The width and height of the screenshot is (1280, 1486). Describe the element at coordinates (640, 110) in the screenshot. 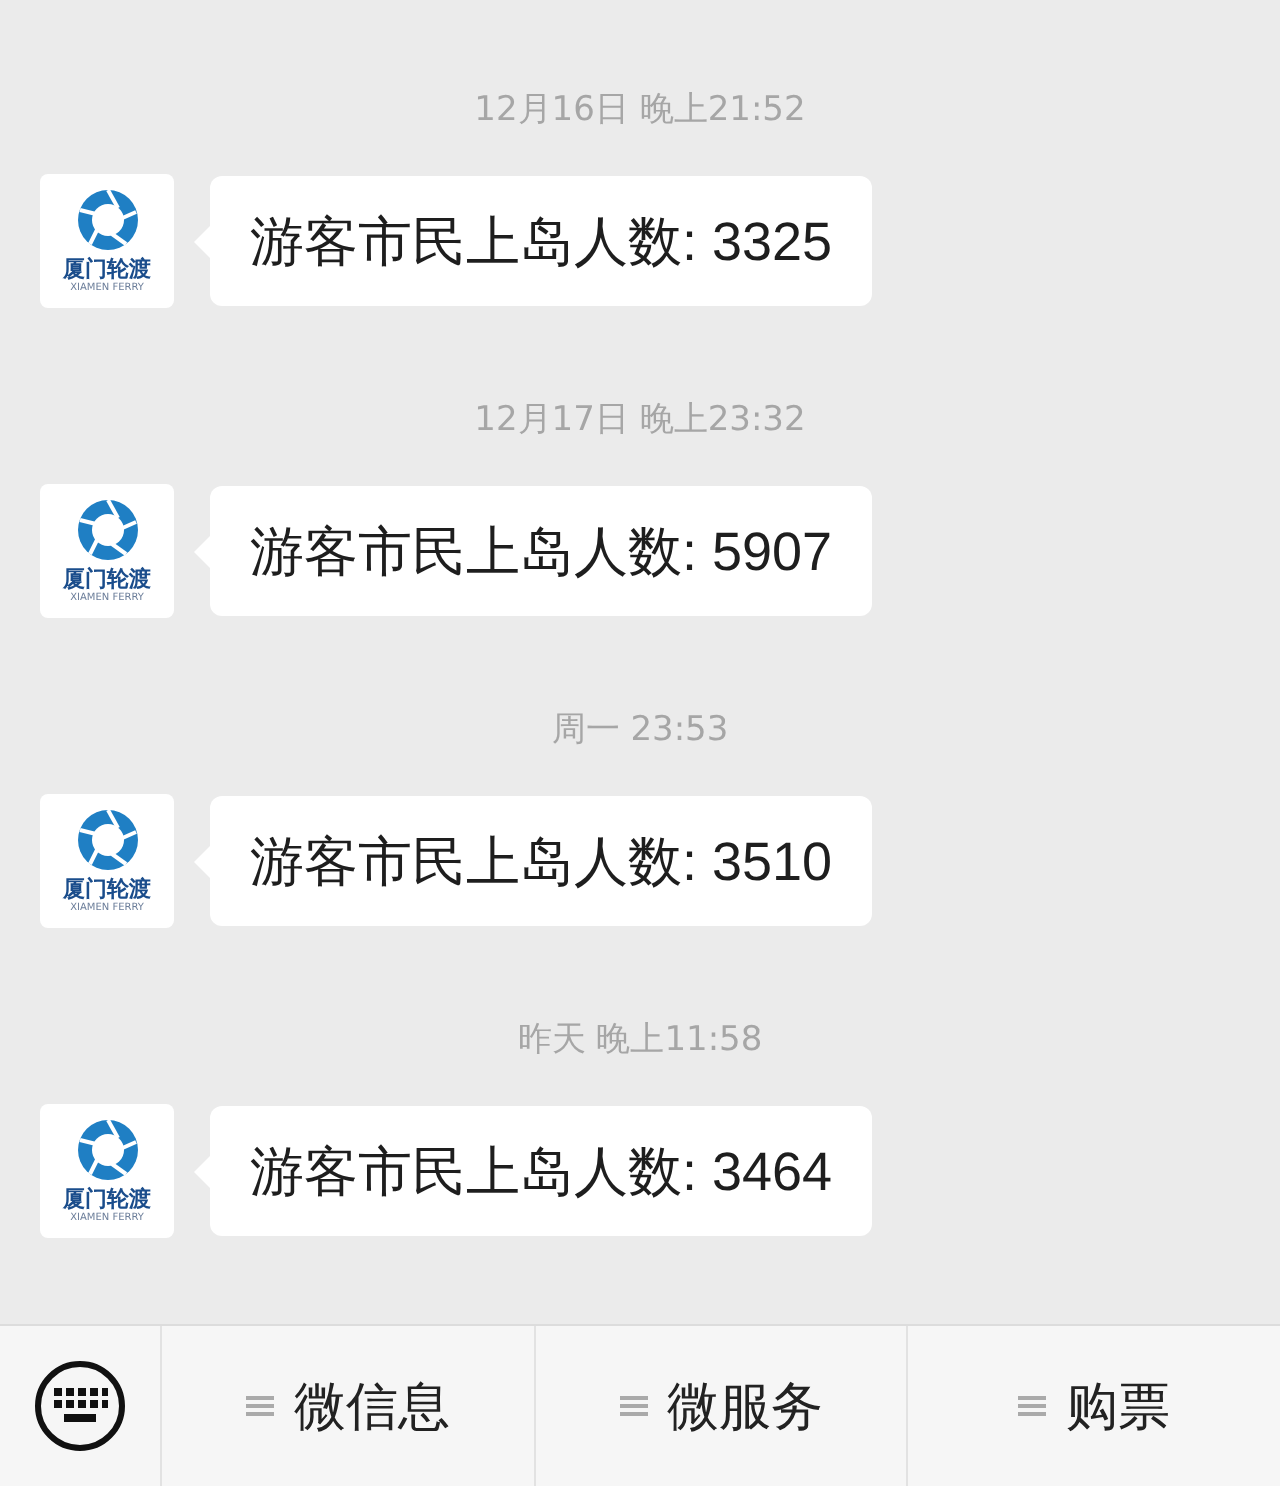

I see `message-time: 12月16日 晚上21:52` at that location.